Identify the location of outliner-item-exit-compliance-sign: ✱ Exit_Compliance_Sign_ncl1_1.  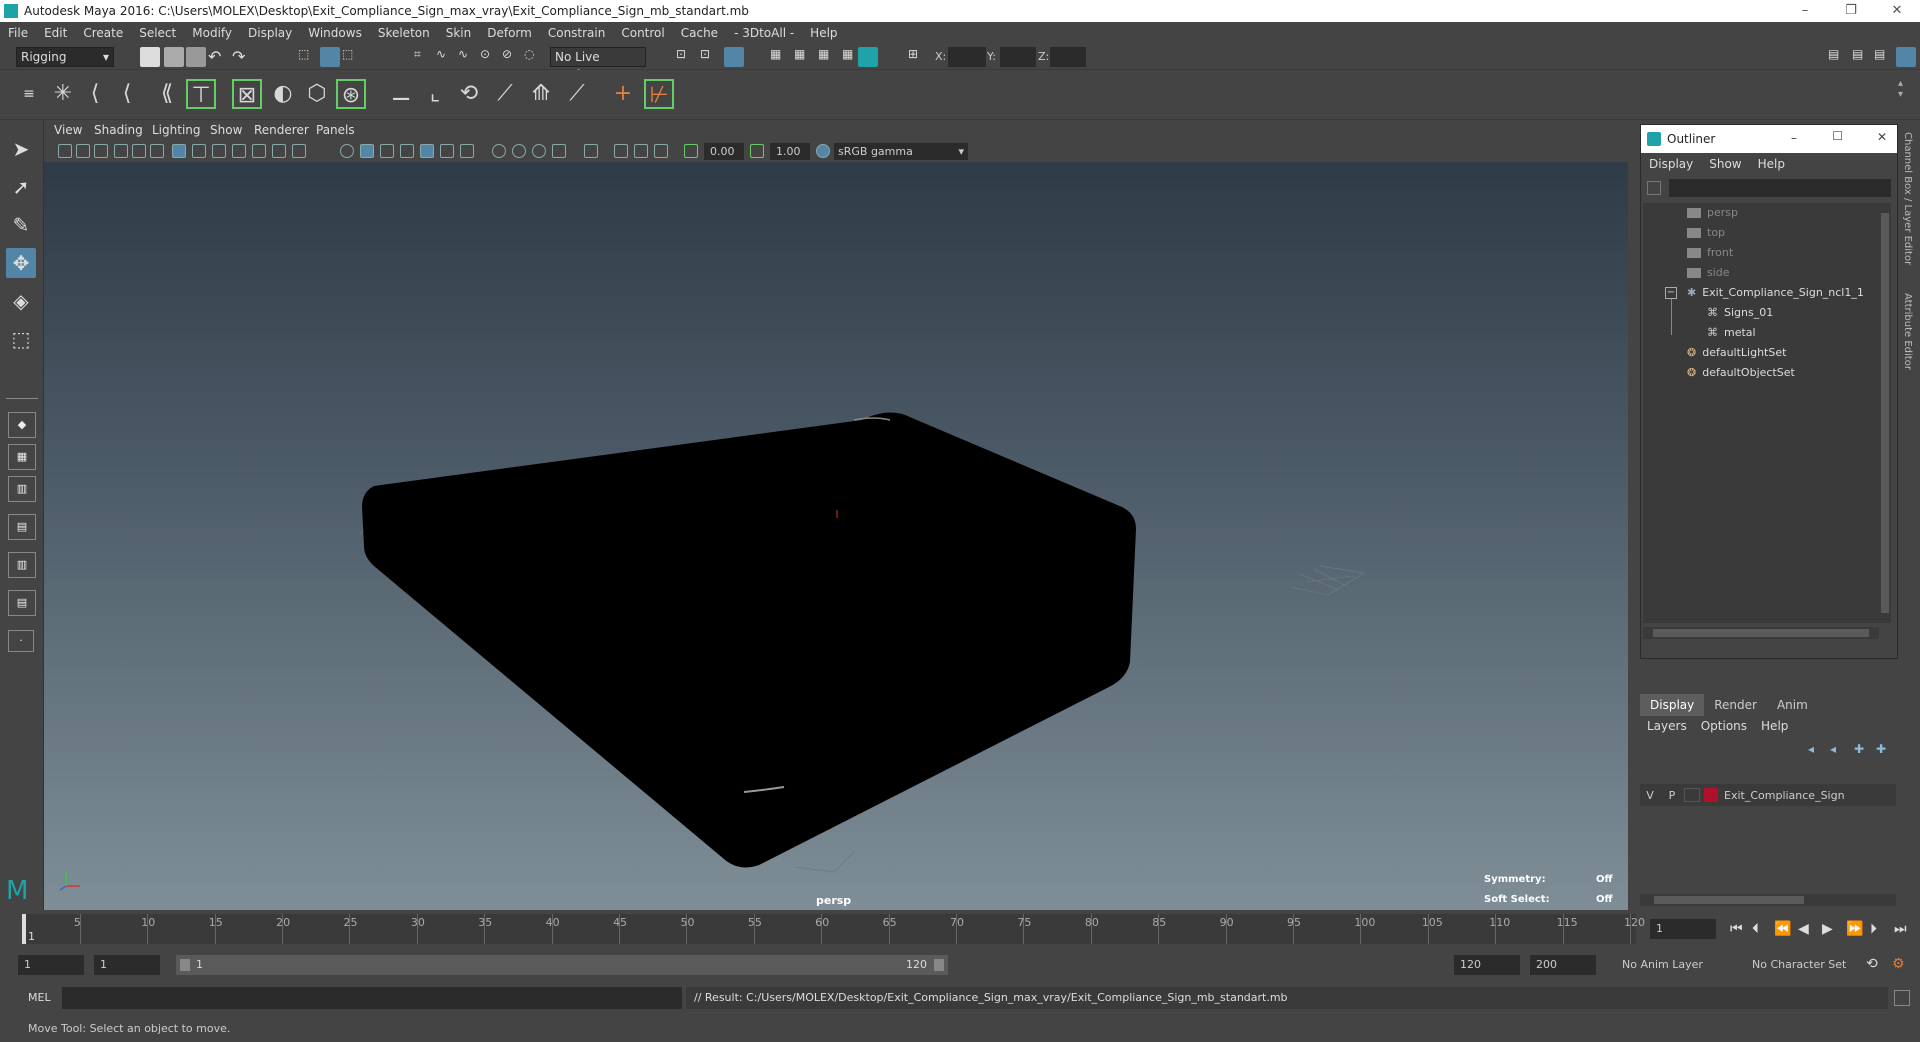
(1775, 293).